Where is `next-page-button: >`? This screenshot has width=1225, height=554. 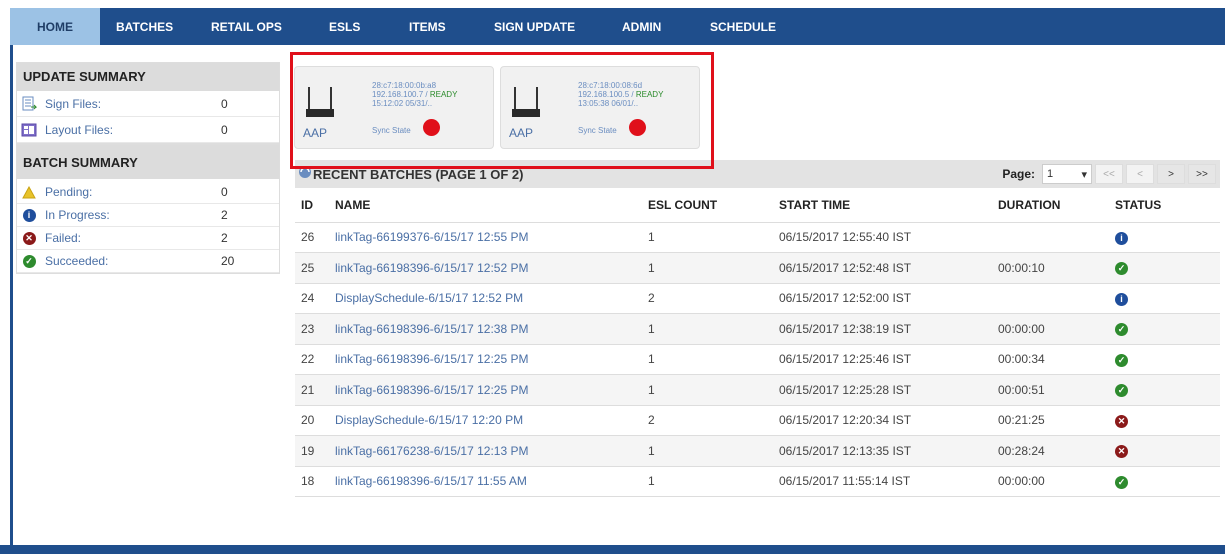
next-page-button: > is located at coordinates (1171, 174).